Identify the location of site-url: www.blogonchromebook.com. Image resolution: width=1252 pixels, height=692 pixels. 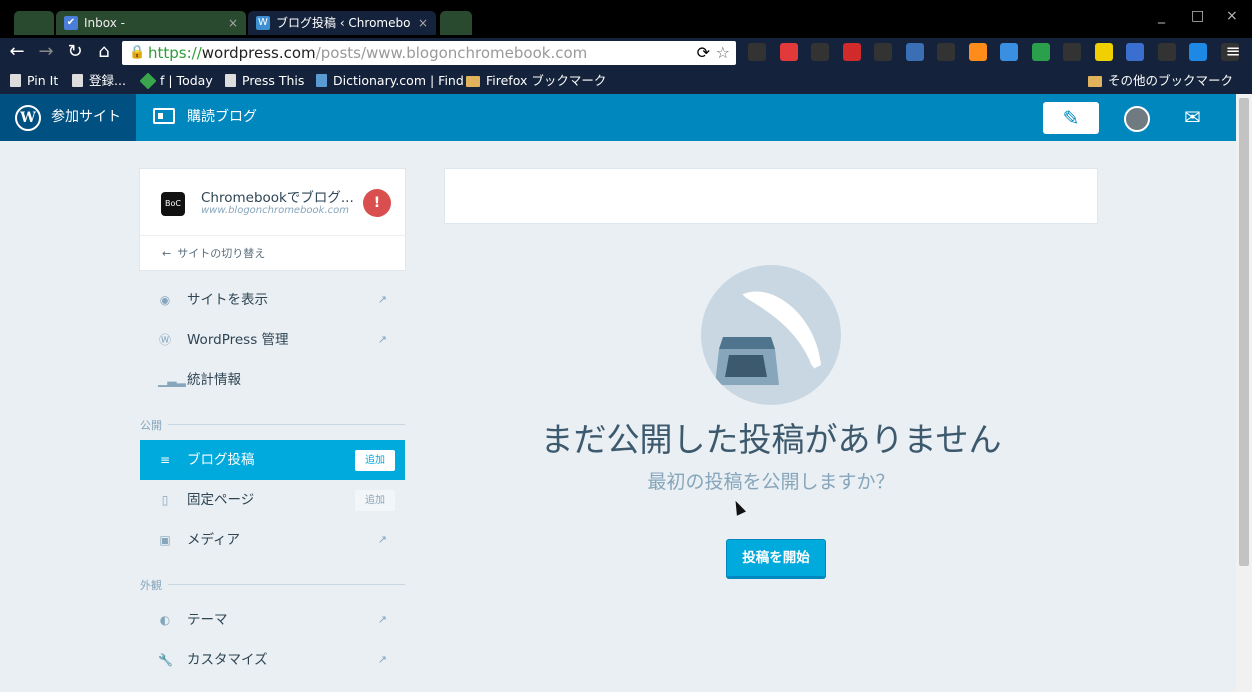
(275, 210).